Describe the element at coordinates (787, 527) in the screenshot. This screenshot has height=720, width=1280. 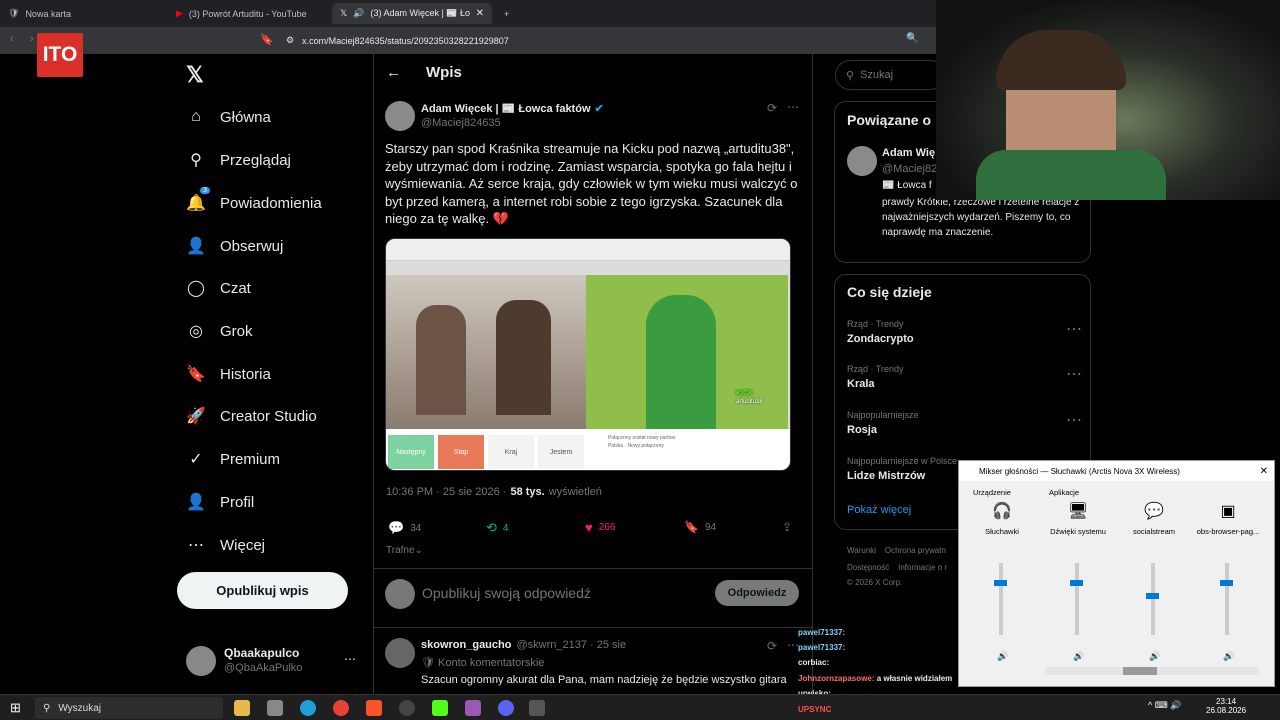
I see `share-action: ⇪` at that location.